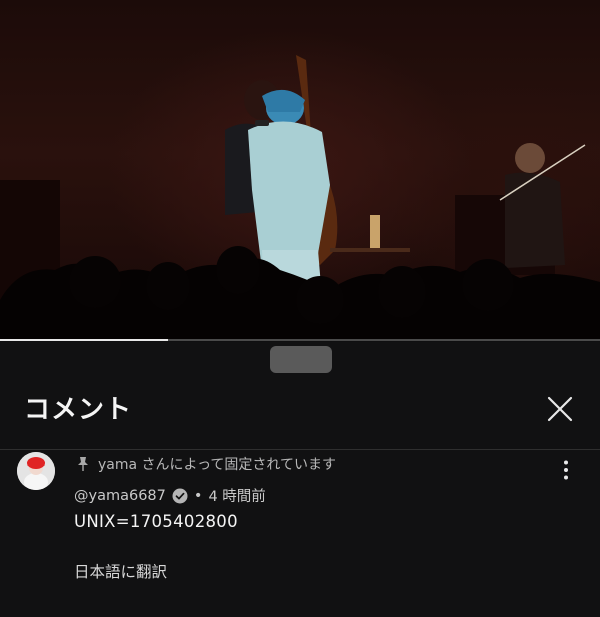 This screenshot has width=600, height=617. What do you see at coordinates (83, 464) in the screenshot?
I see `pin-icon` at bounding box center [83, 464].